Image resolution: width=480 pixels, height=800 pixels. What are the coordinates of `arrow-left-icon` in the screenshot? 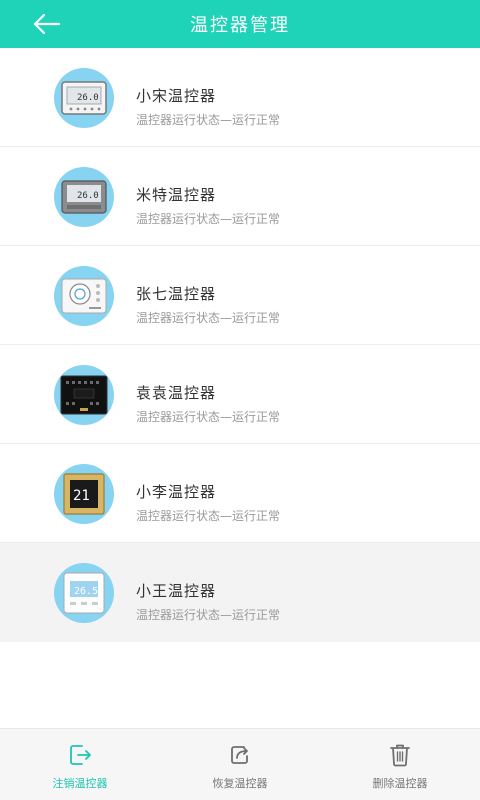 It's located at (47, 24).